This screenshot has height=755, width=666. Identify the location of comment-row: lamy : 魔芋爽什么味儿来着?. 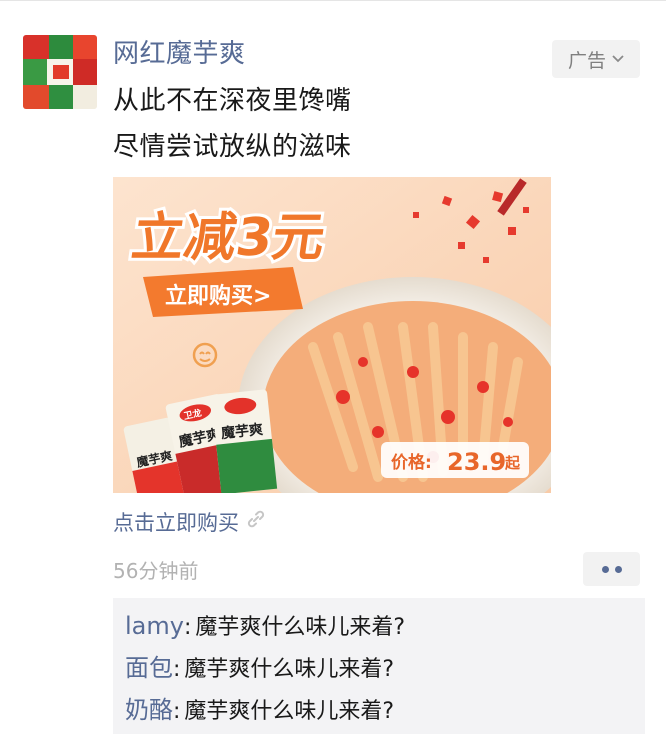
(379, 627).